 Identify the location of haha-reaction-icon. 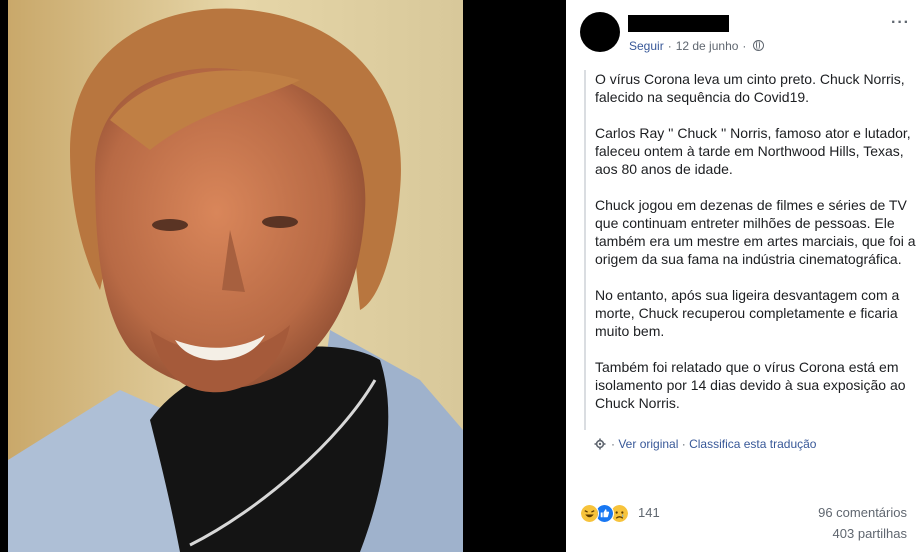
(589, 513).